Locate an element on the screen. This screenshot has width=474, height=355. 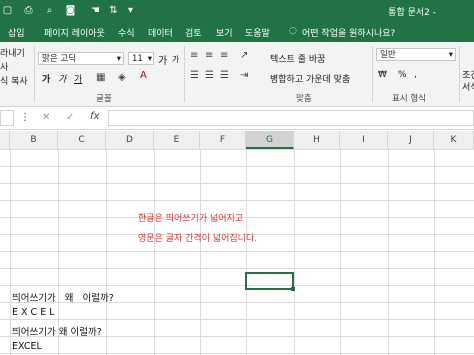
print-preview-icon: ⎙ is located at coordinates (28, 10).